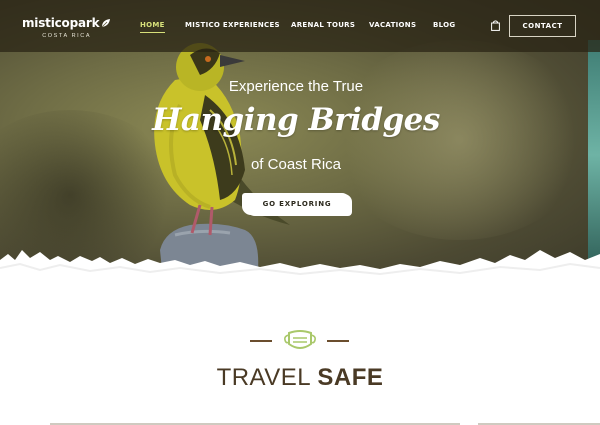 The image size is (600, 425). Describe the element at coordinates (300, 267) in the screenshot. I see `torn-paper-divider` at that location.